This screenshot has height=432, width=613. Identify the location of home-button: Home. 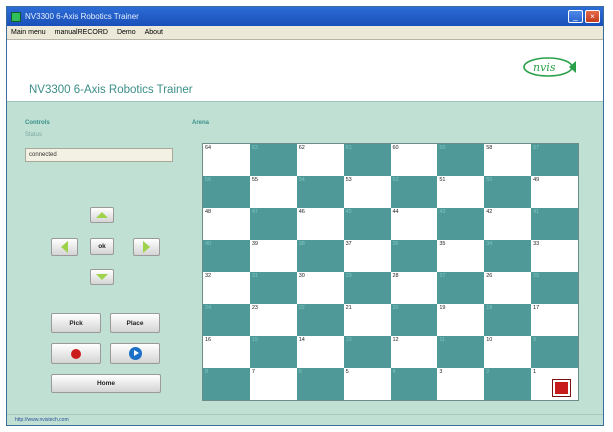
(106, 383).